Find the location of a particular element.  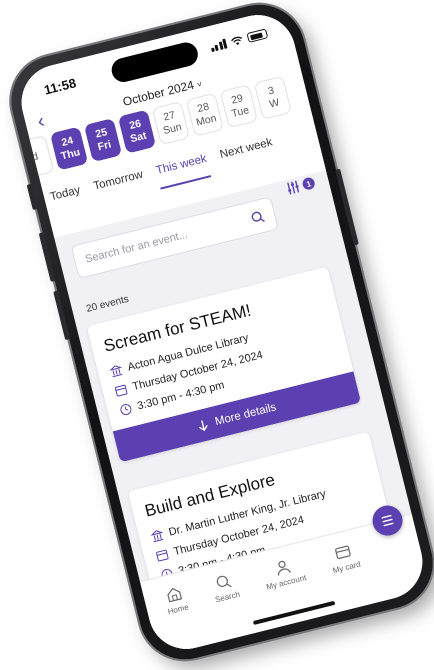

card-icon is located at coordinates (343, 552).